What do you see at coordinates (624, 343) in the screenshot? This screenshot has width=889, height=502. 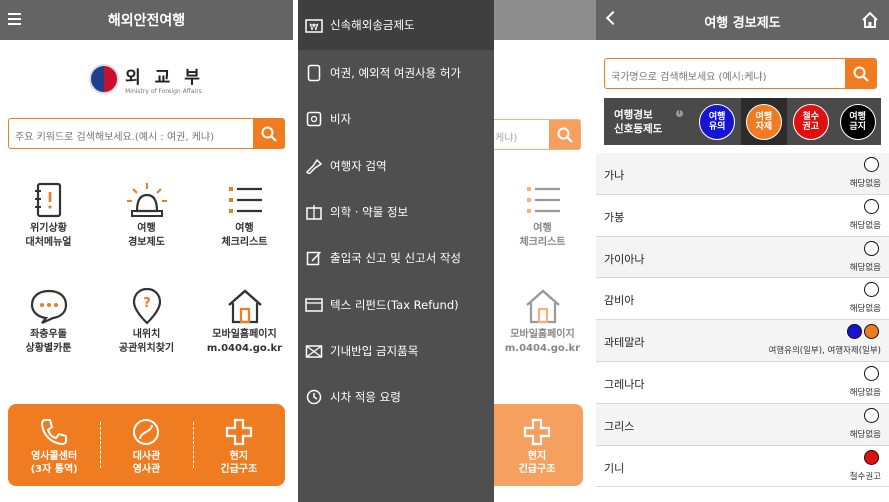 I see `country-name: 과테말라` at bounding box center [624, 343].